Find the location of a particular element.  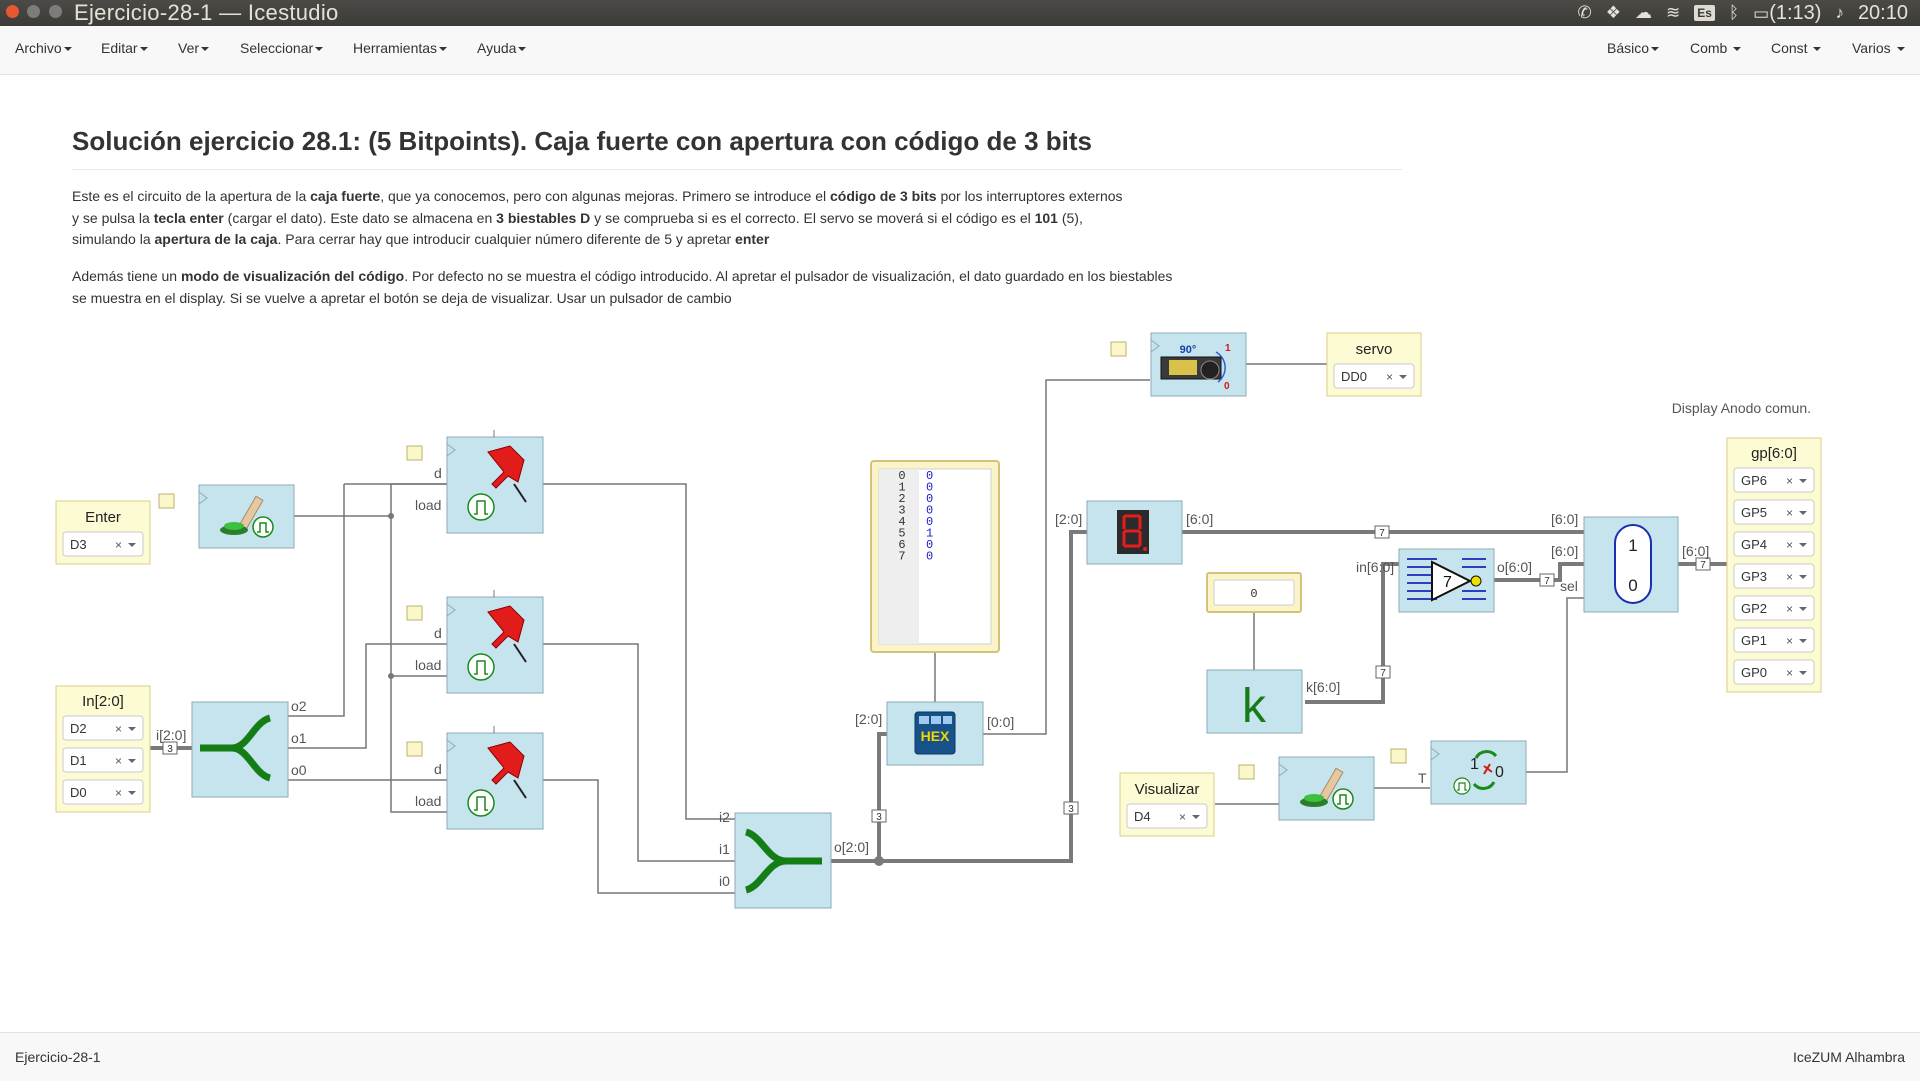

bus-join-block: i2 i1 i0 o[2:0] is located at coordinates (794, 859).